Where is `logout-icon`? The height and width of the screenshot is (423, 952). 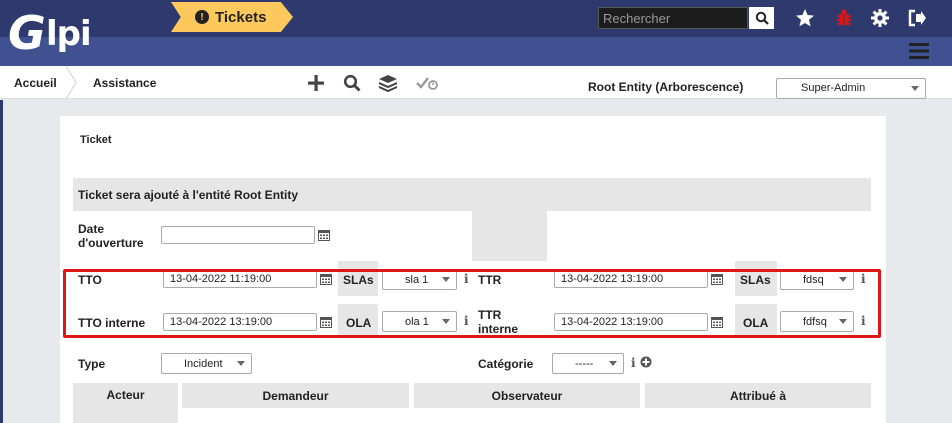
logout-icon is located at coordinates (917, 18).